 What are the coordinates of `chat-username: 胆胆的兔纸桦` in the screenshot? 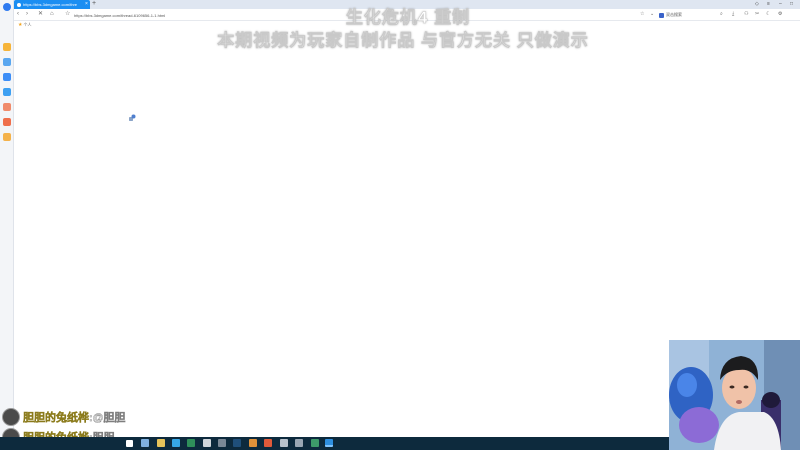 It's located at (56, 418).